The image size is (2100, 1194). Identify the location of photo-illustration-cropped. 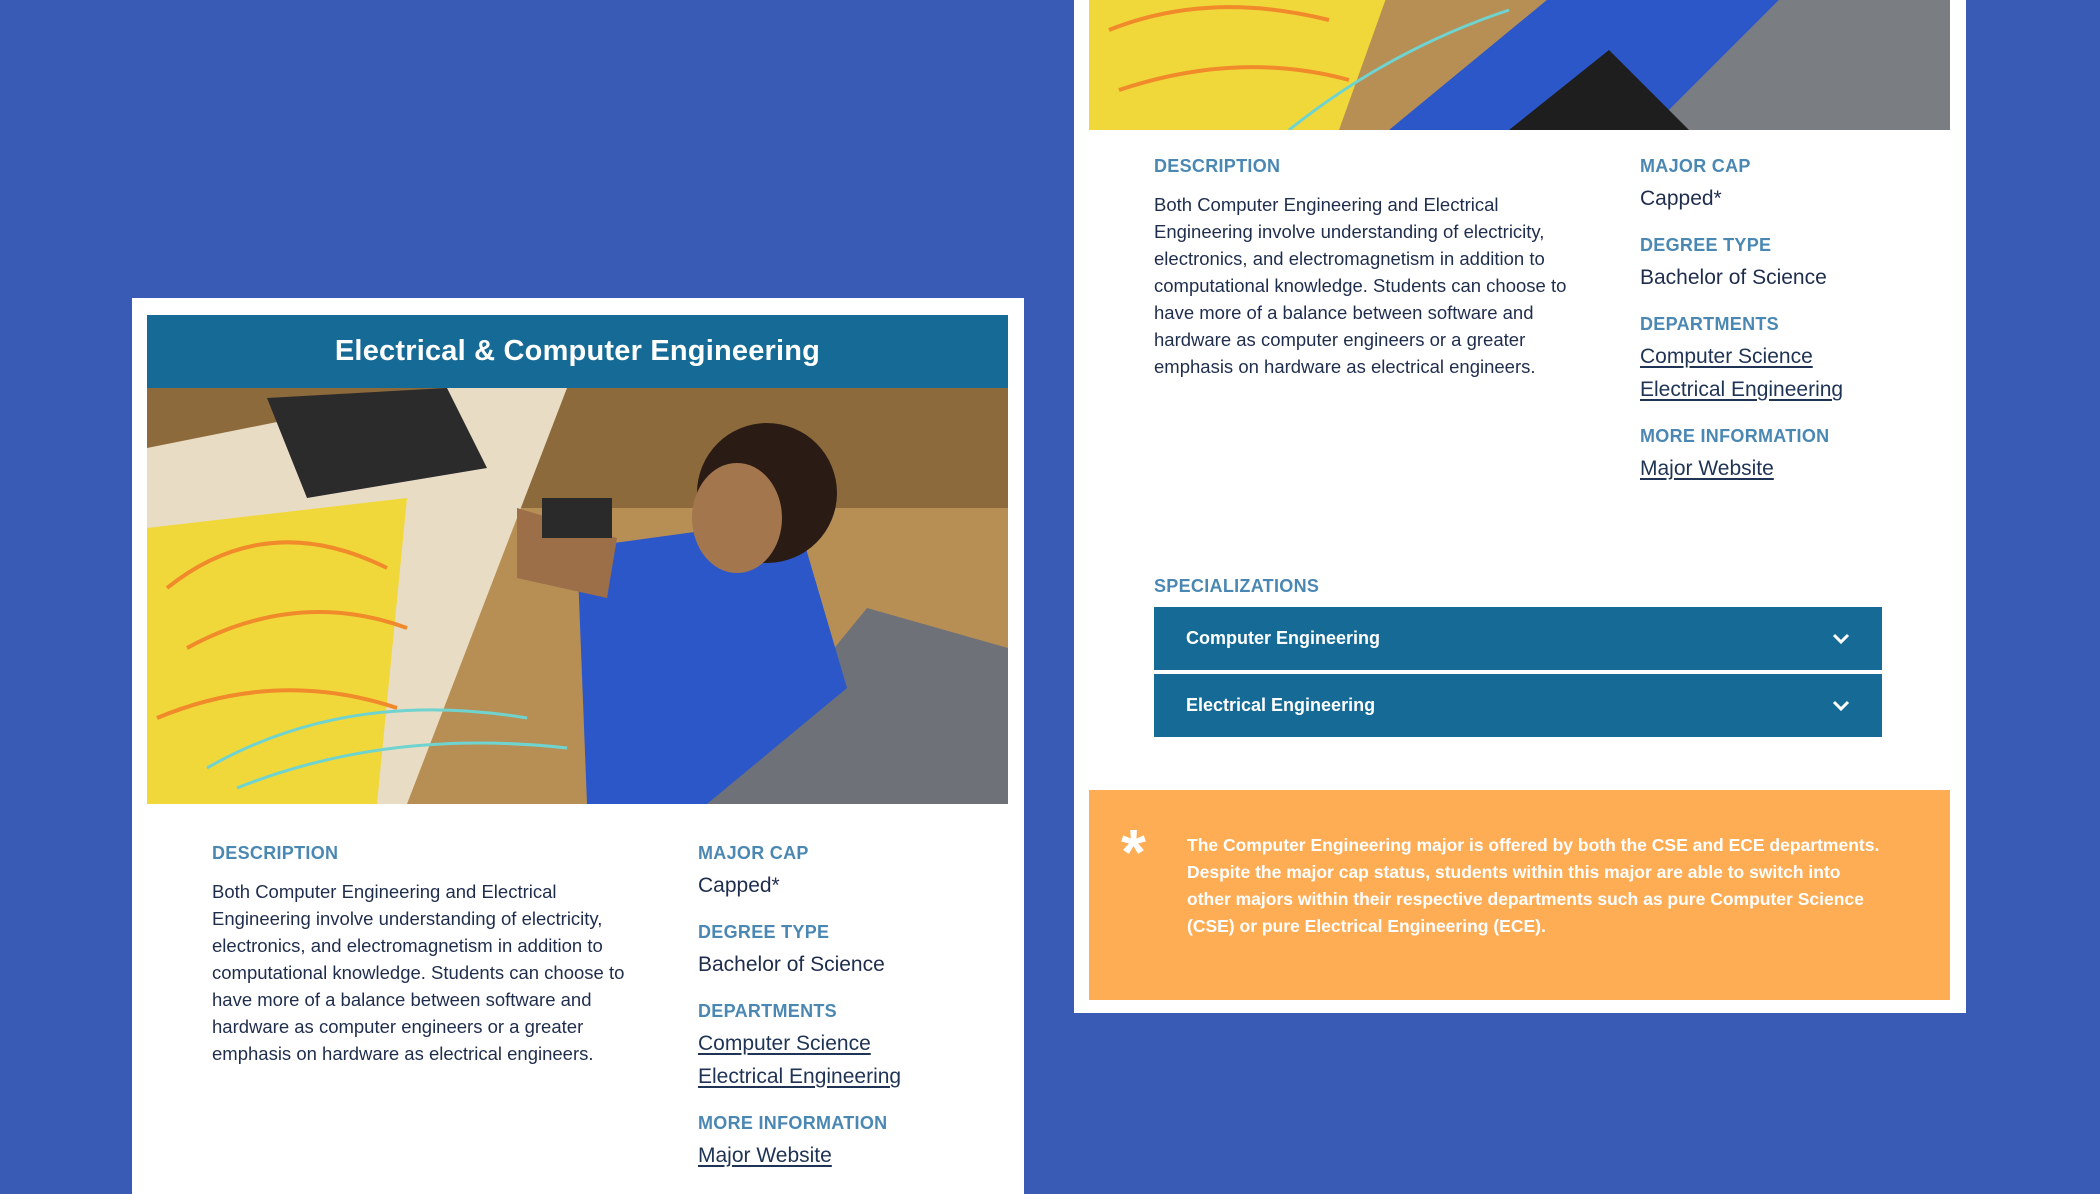
(1519, 65).